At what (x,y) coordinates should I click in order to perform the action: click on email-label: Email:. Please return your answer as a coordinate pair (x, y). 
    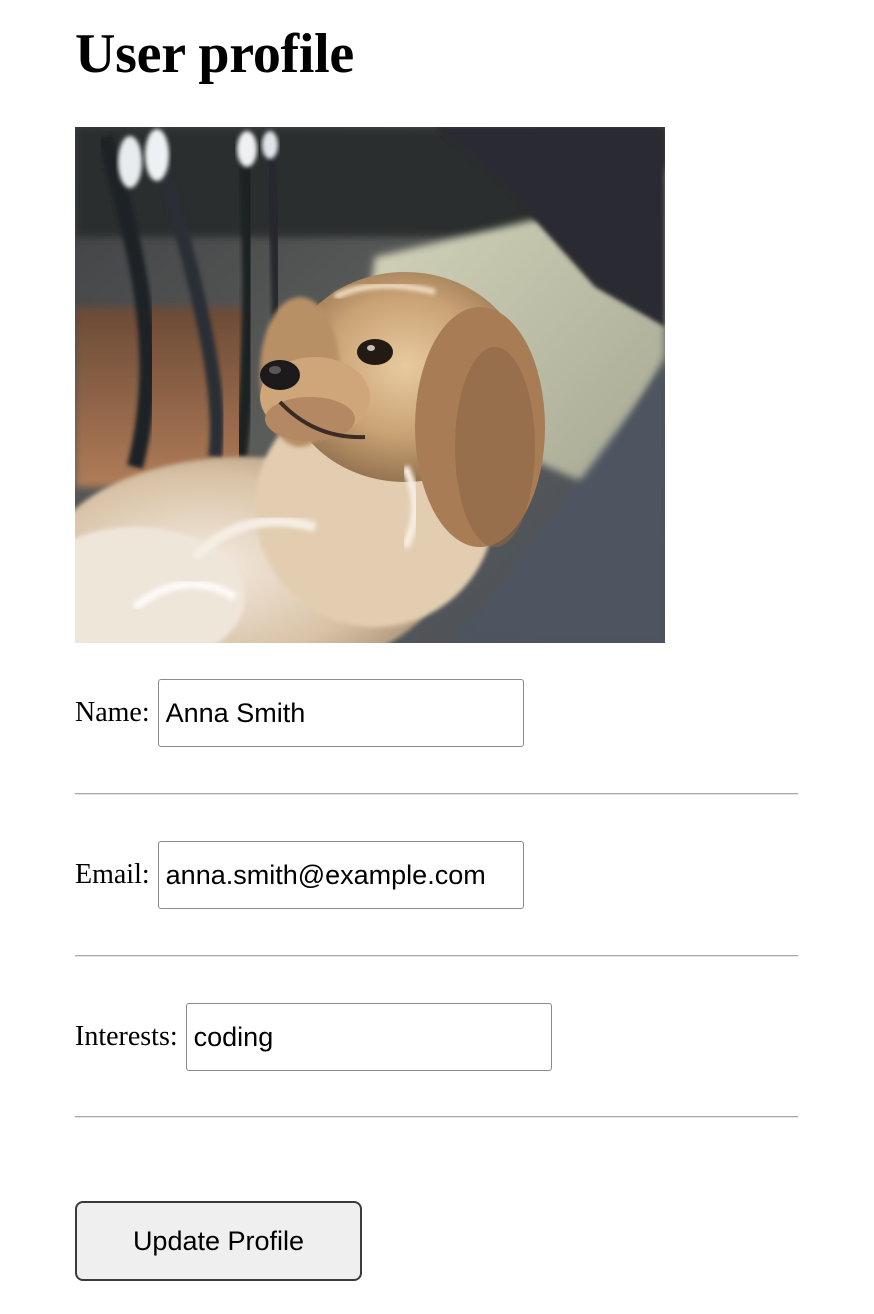
    Looking at the image, I should click on (112, 874).